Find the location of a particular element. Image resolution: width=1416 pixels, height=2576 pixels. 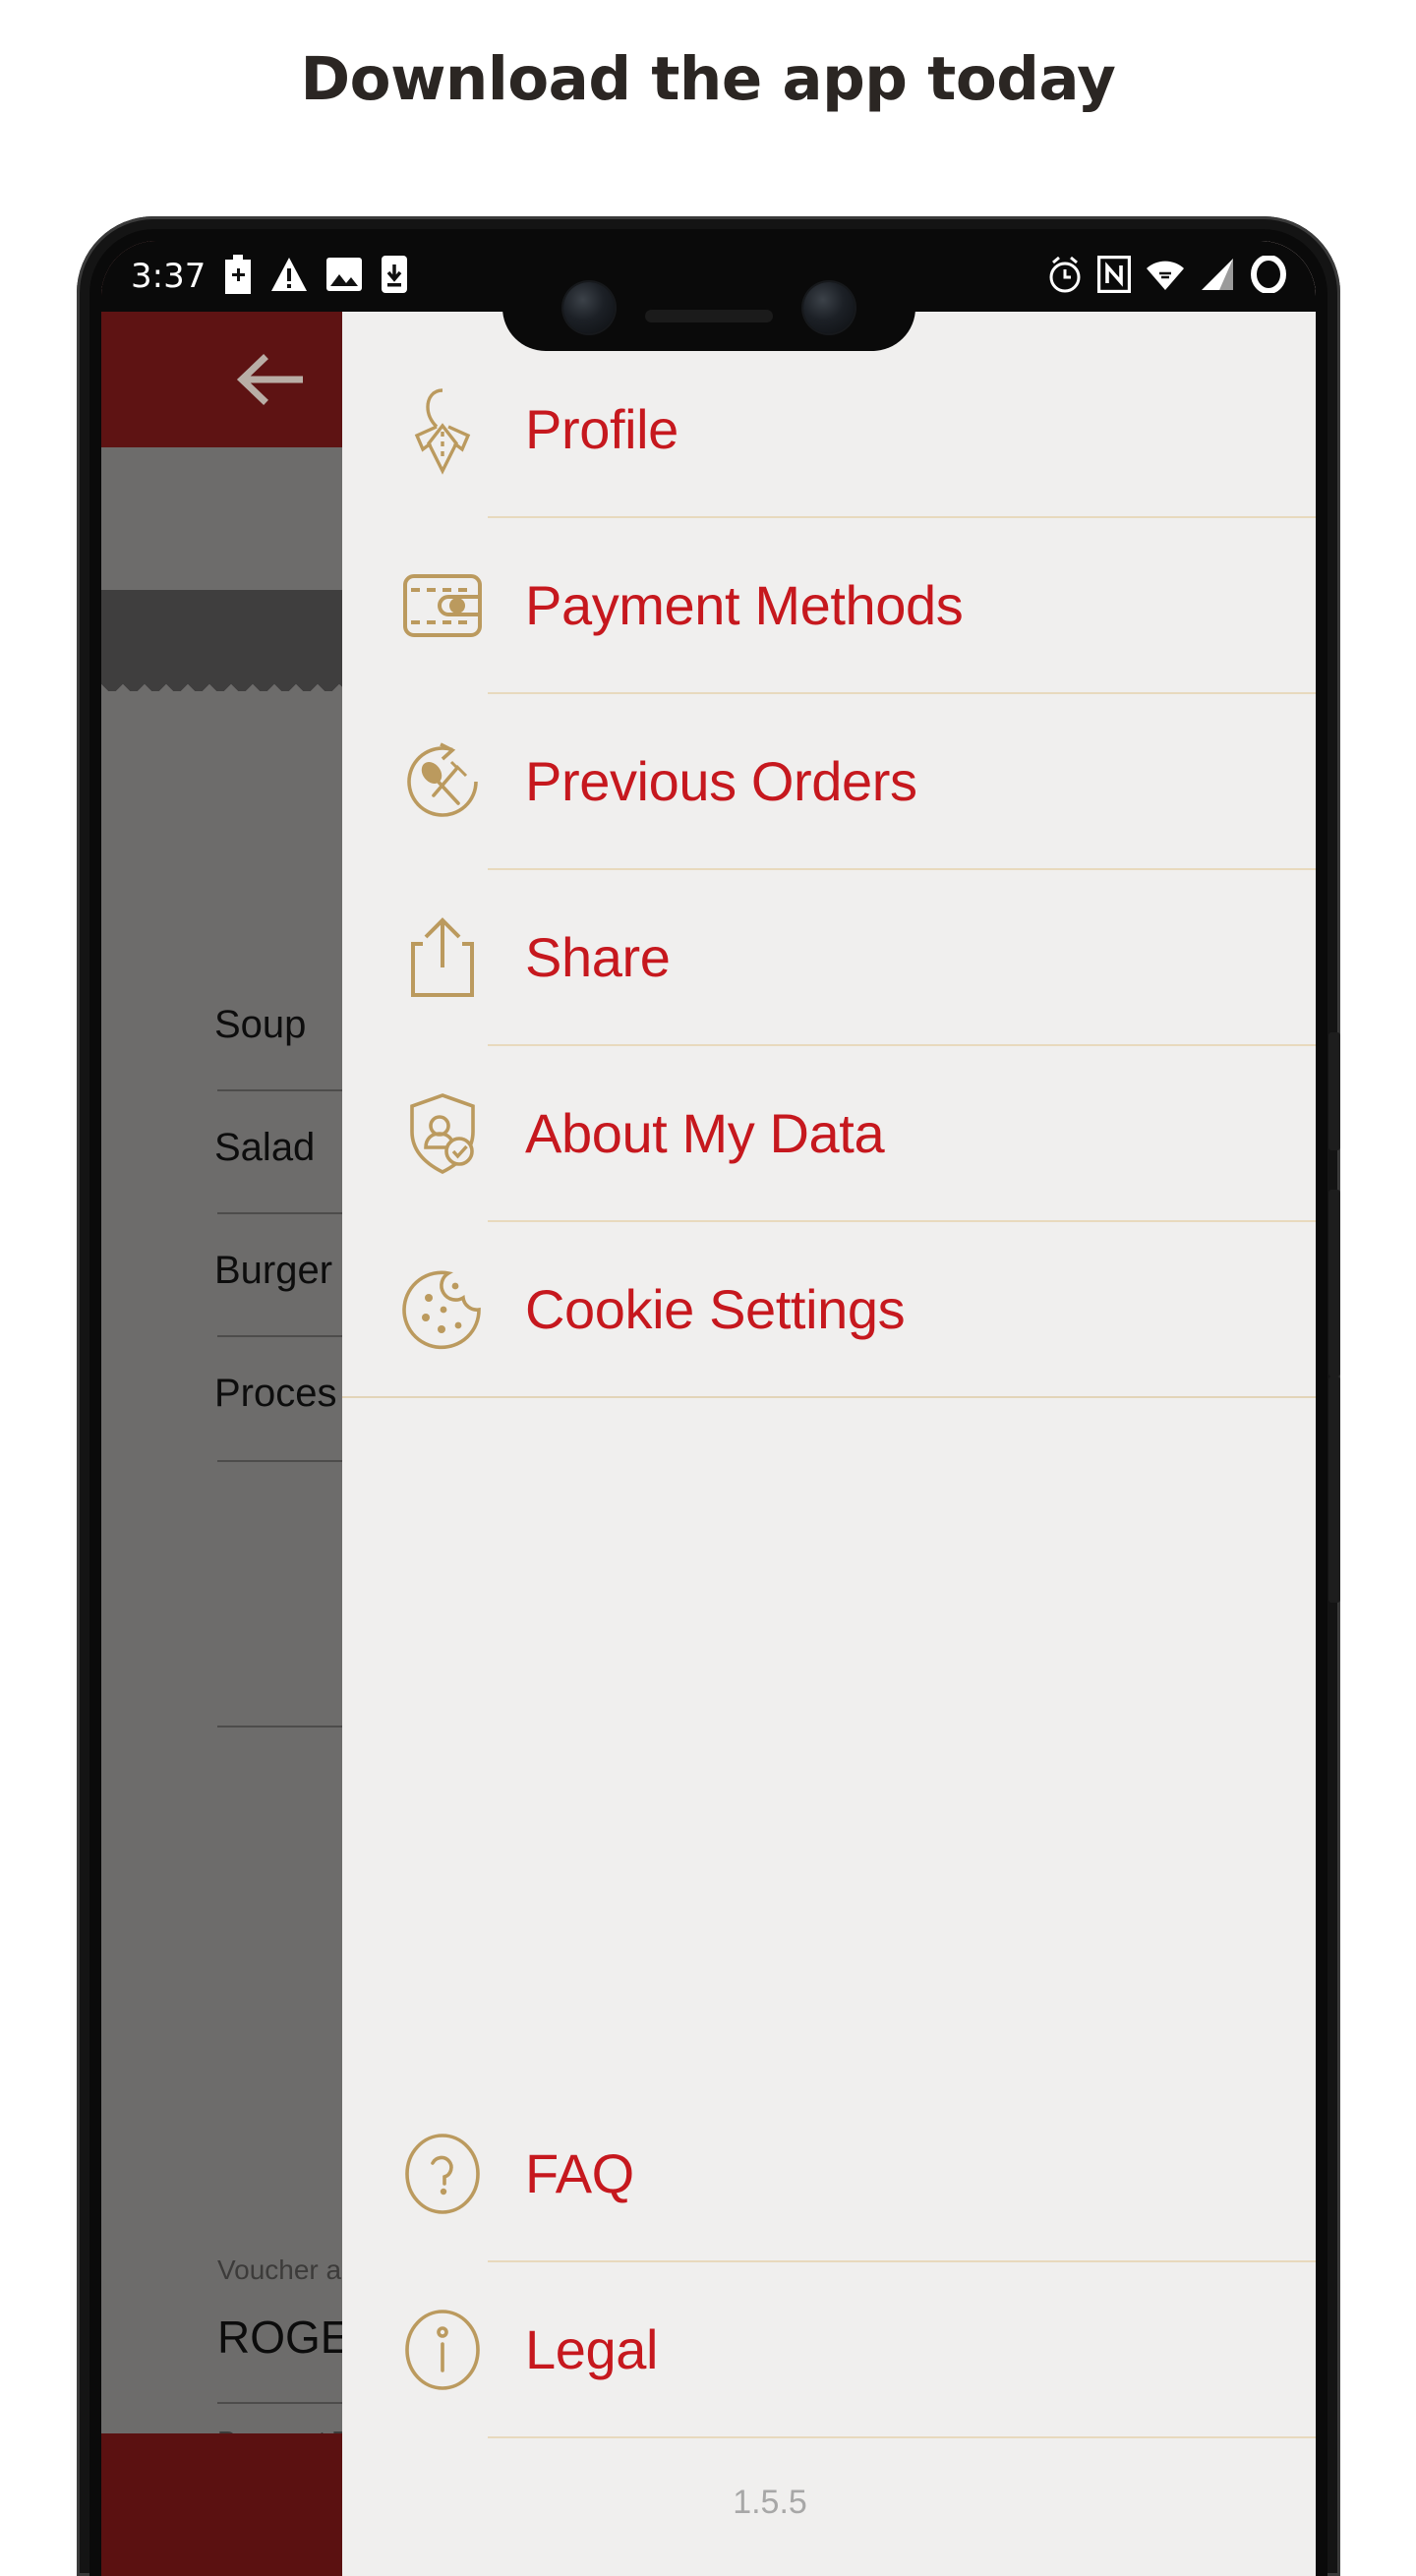

menu-item-label: Legal is located at coordinates (592, 2349).